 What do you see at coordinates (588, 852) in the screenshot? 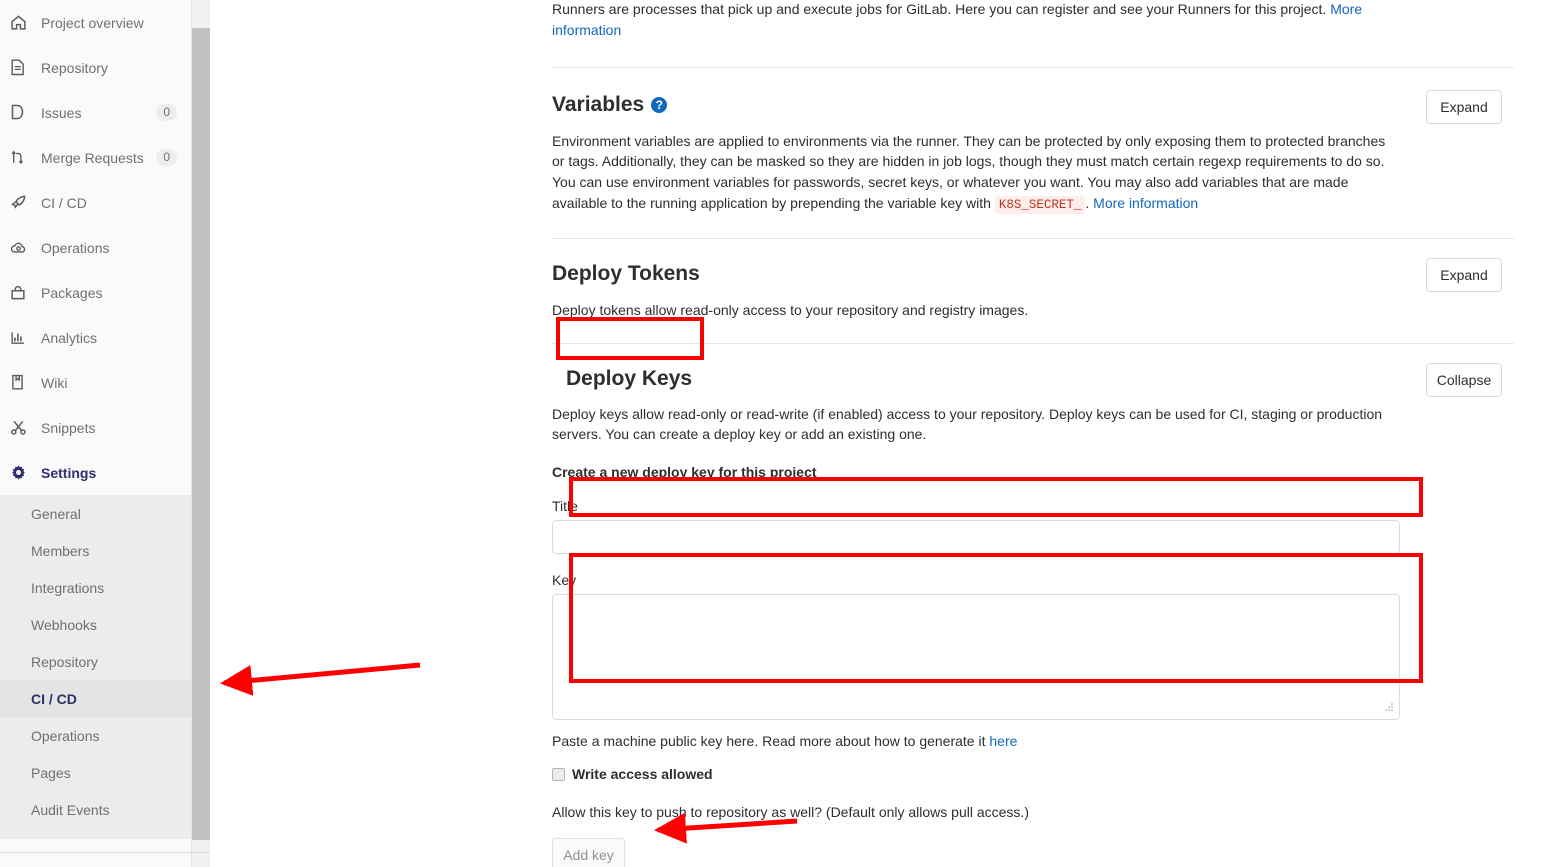
I see `add-key-button: Add key` at bounding box center [588, 852].